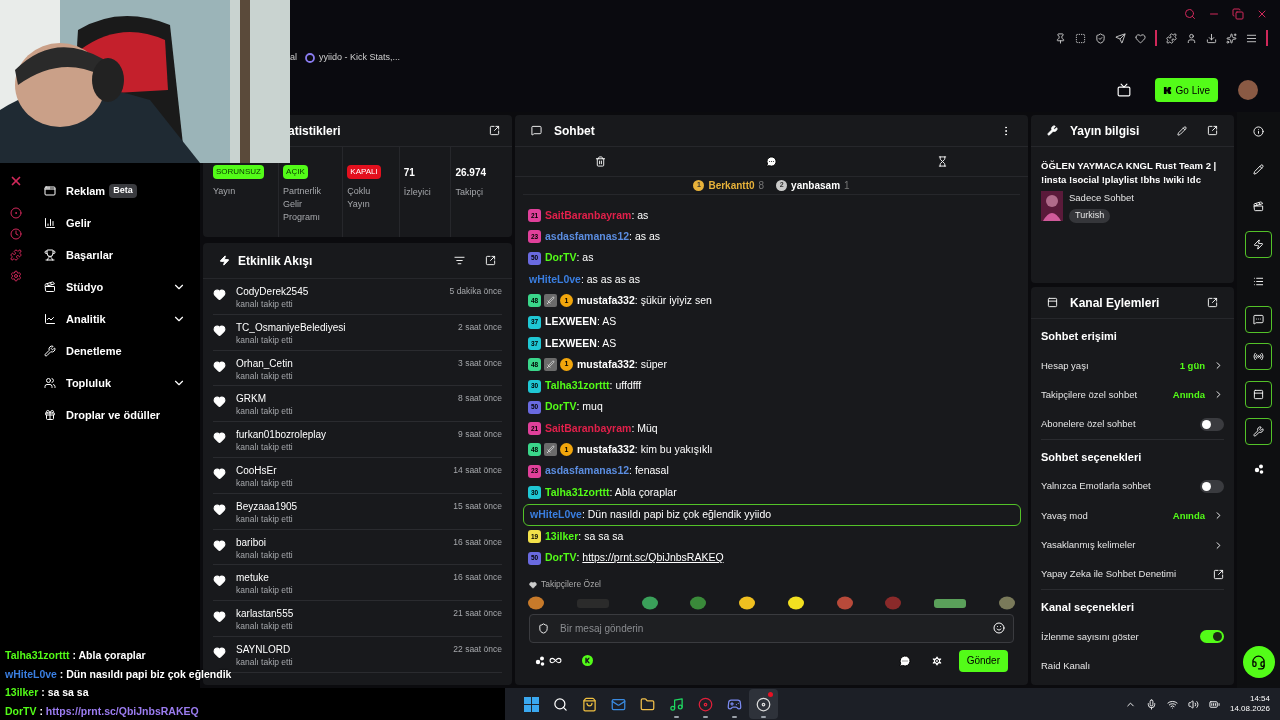 The image size is (1280, 720). What do you see at coordinates (1211, 38) in the screenshot?
I see `download-icon` at bounding box center [1211, 38].